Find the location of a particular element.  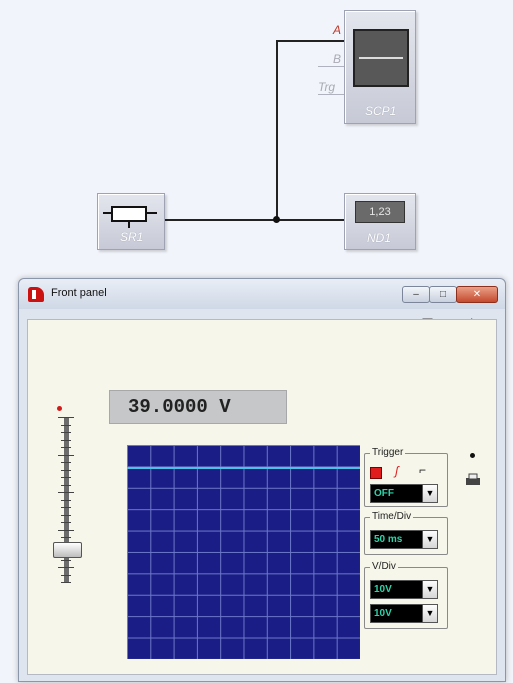

source-block-label: SR1 is located at coordinates (132, 237).